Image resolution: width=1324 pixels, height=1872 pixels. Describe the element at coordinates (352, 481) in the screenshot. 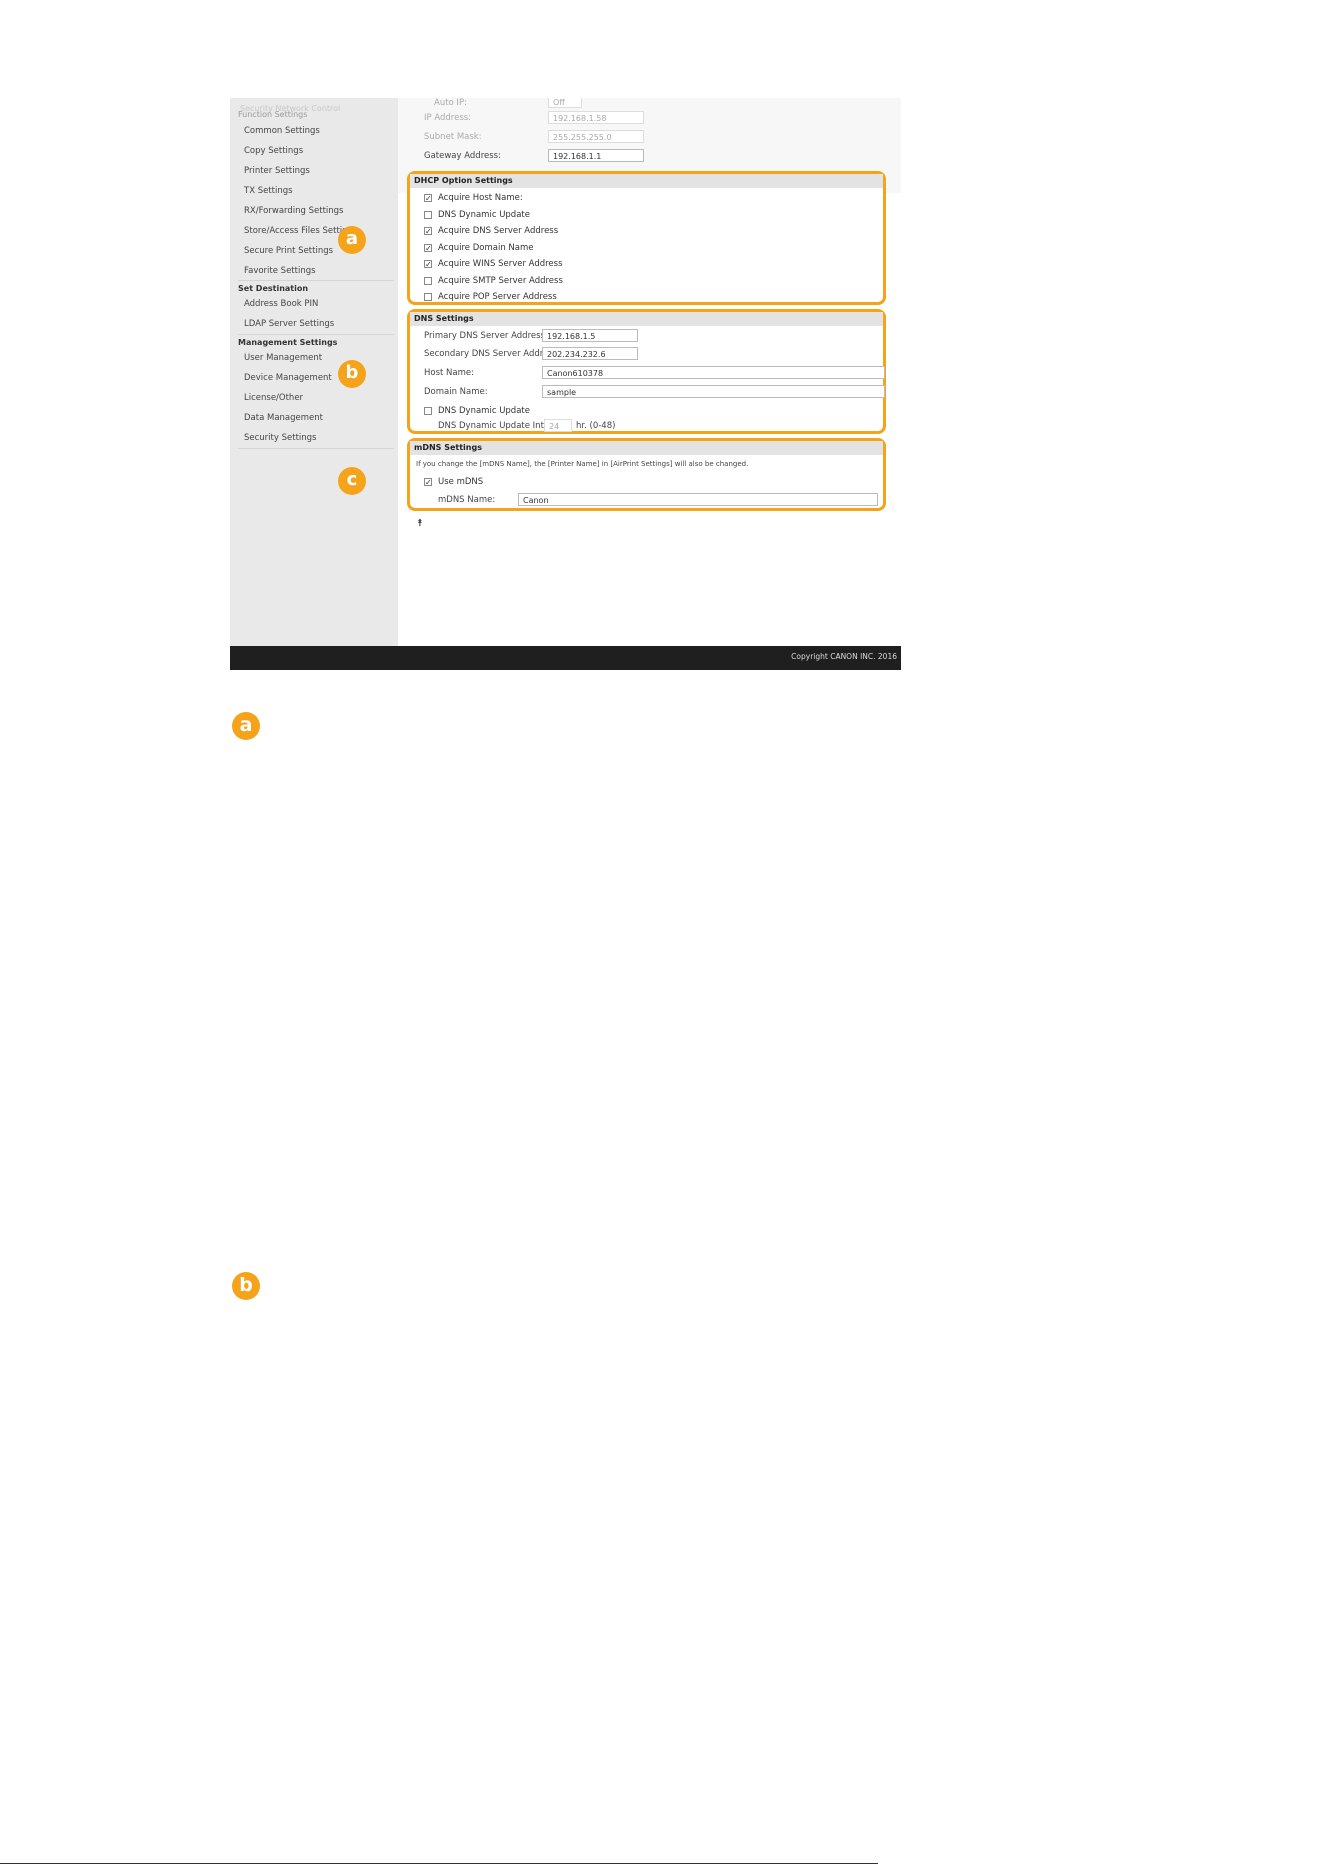

I see `callout-badge-c: c` at that location.